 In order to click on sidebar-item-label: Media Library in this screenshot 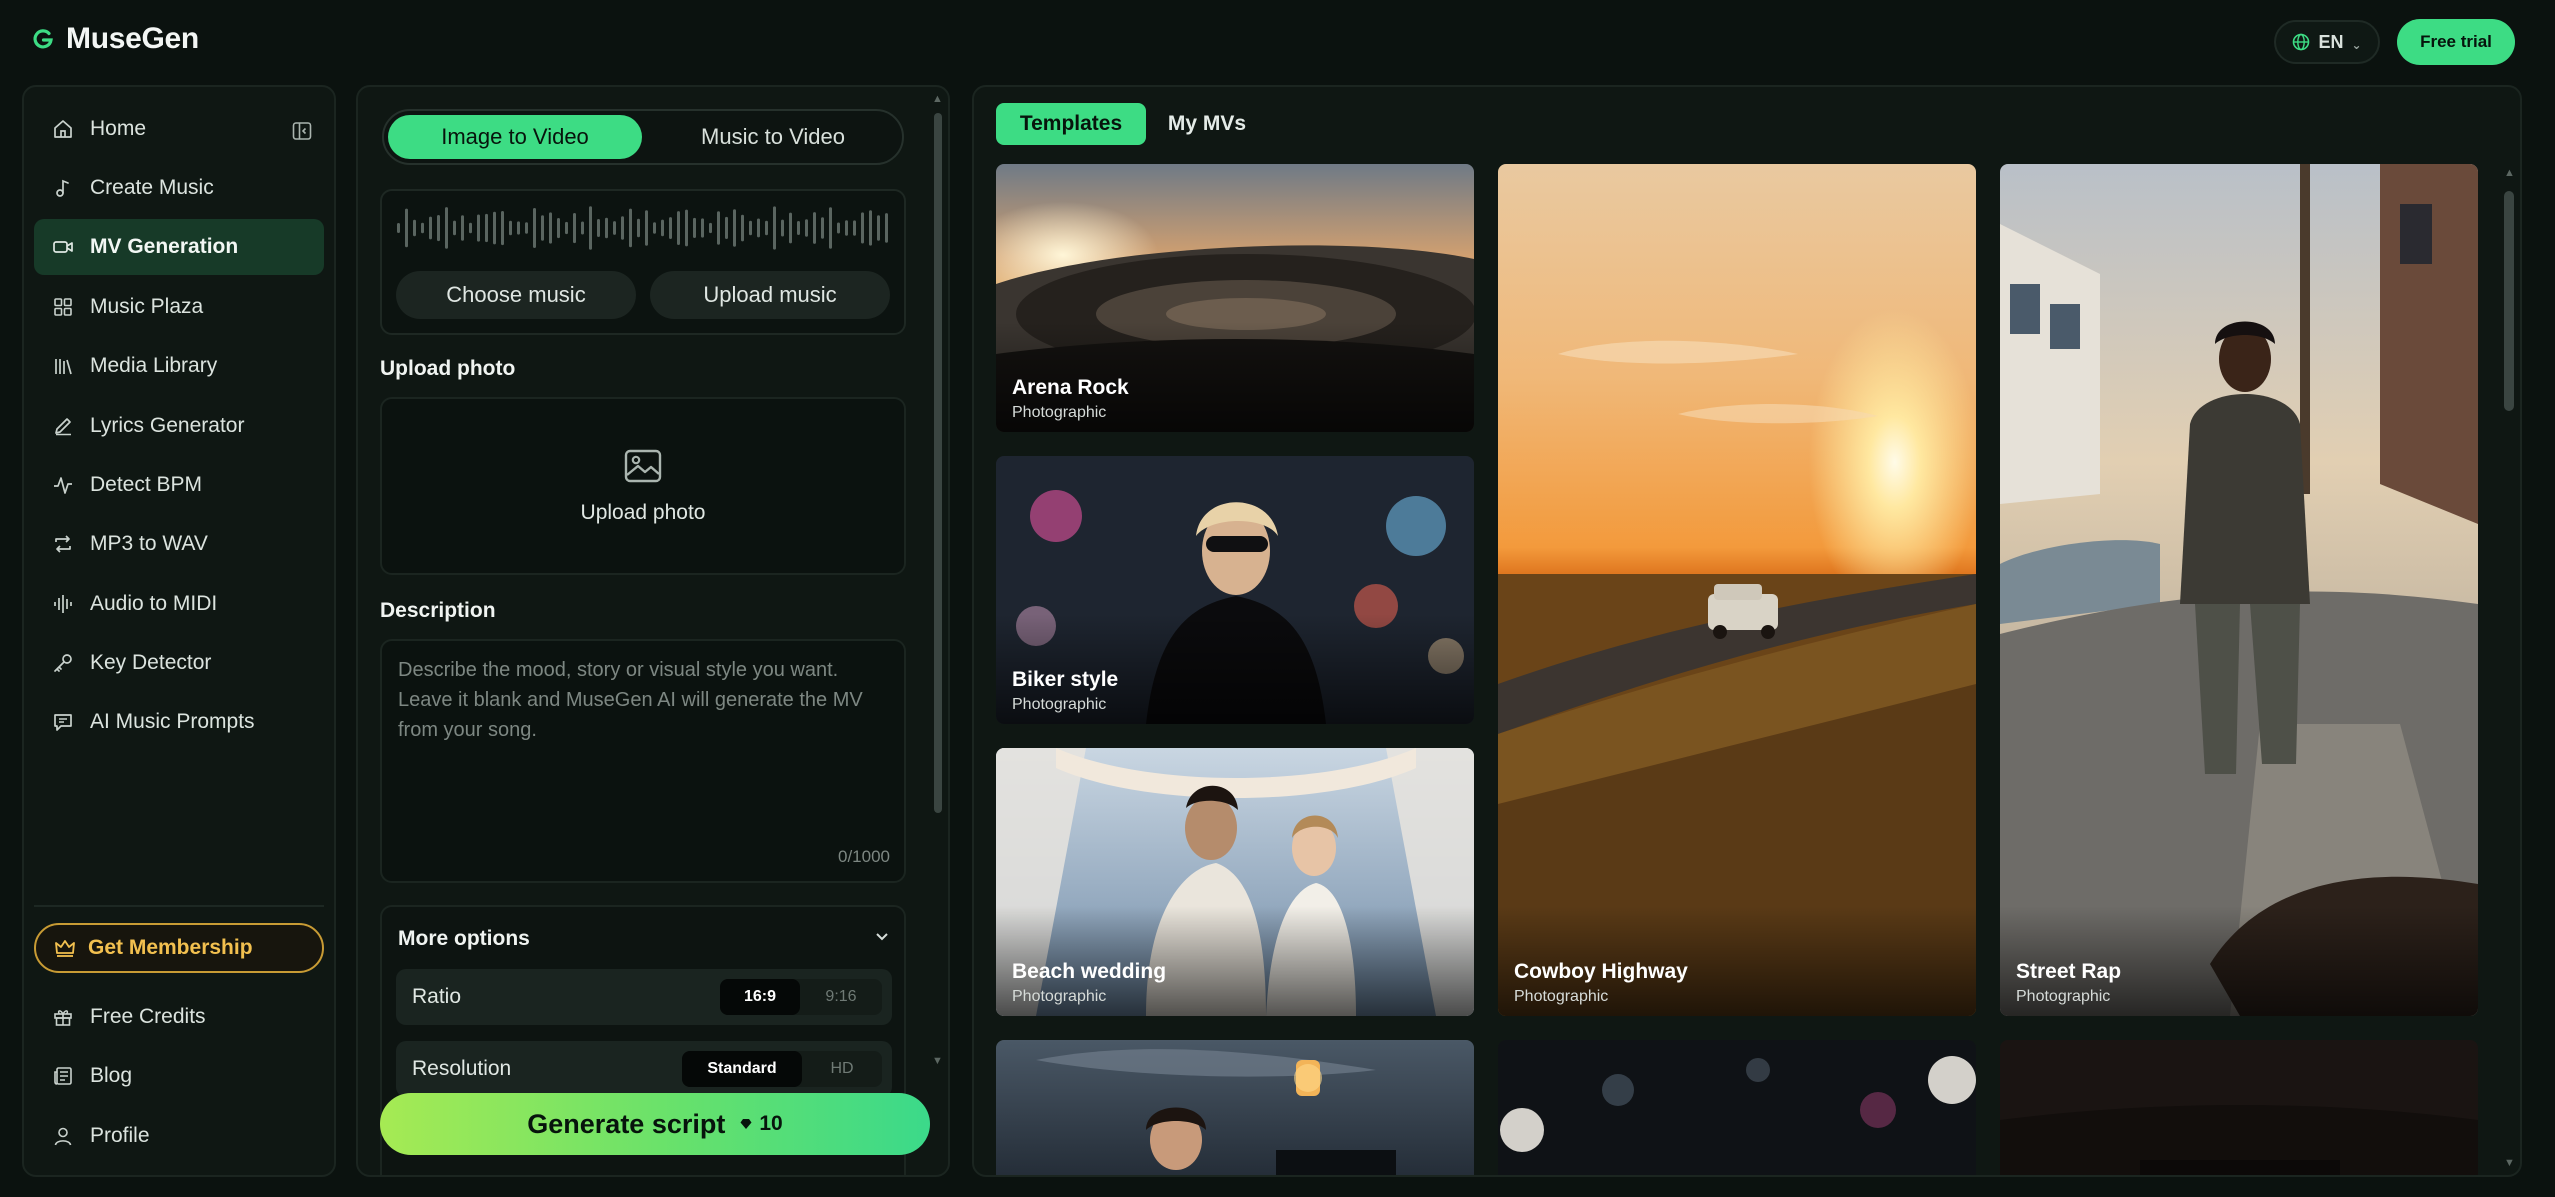, I will do `click(154, 365)`.